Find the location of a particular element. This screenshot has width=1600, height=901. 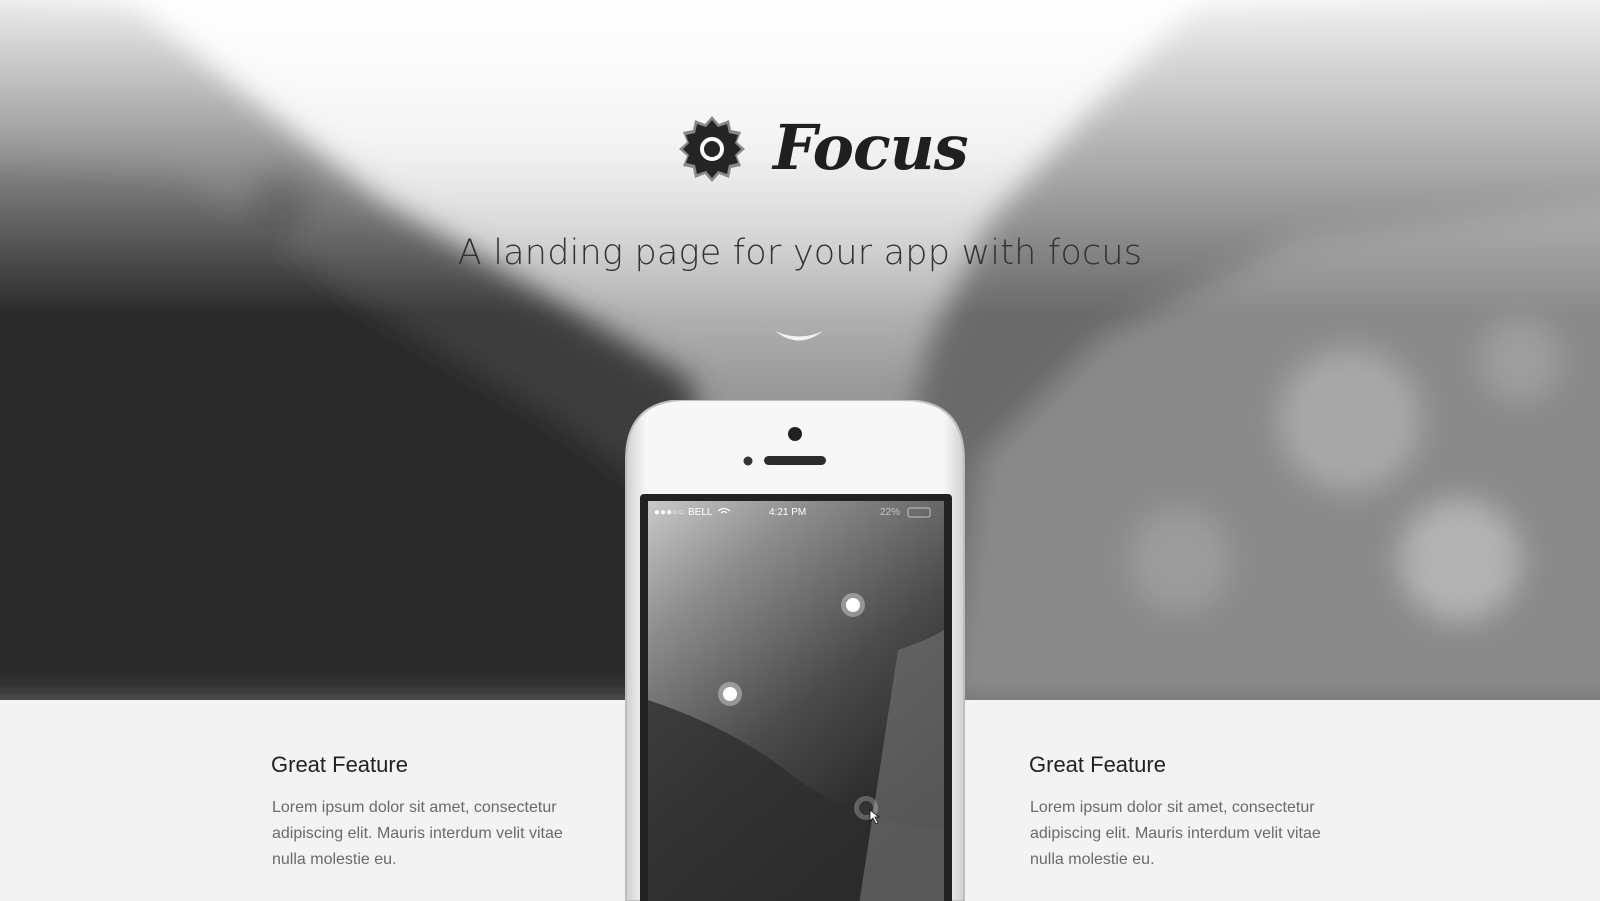

phone-mockup: ●●●○○ BELL 4:21 PM 22% is located at coordinates (795, 650).